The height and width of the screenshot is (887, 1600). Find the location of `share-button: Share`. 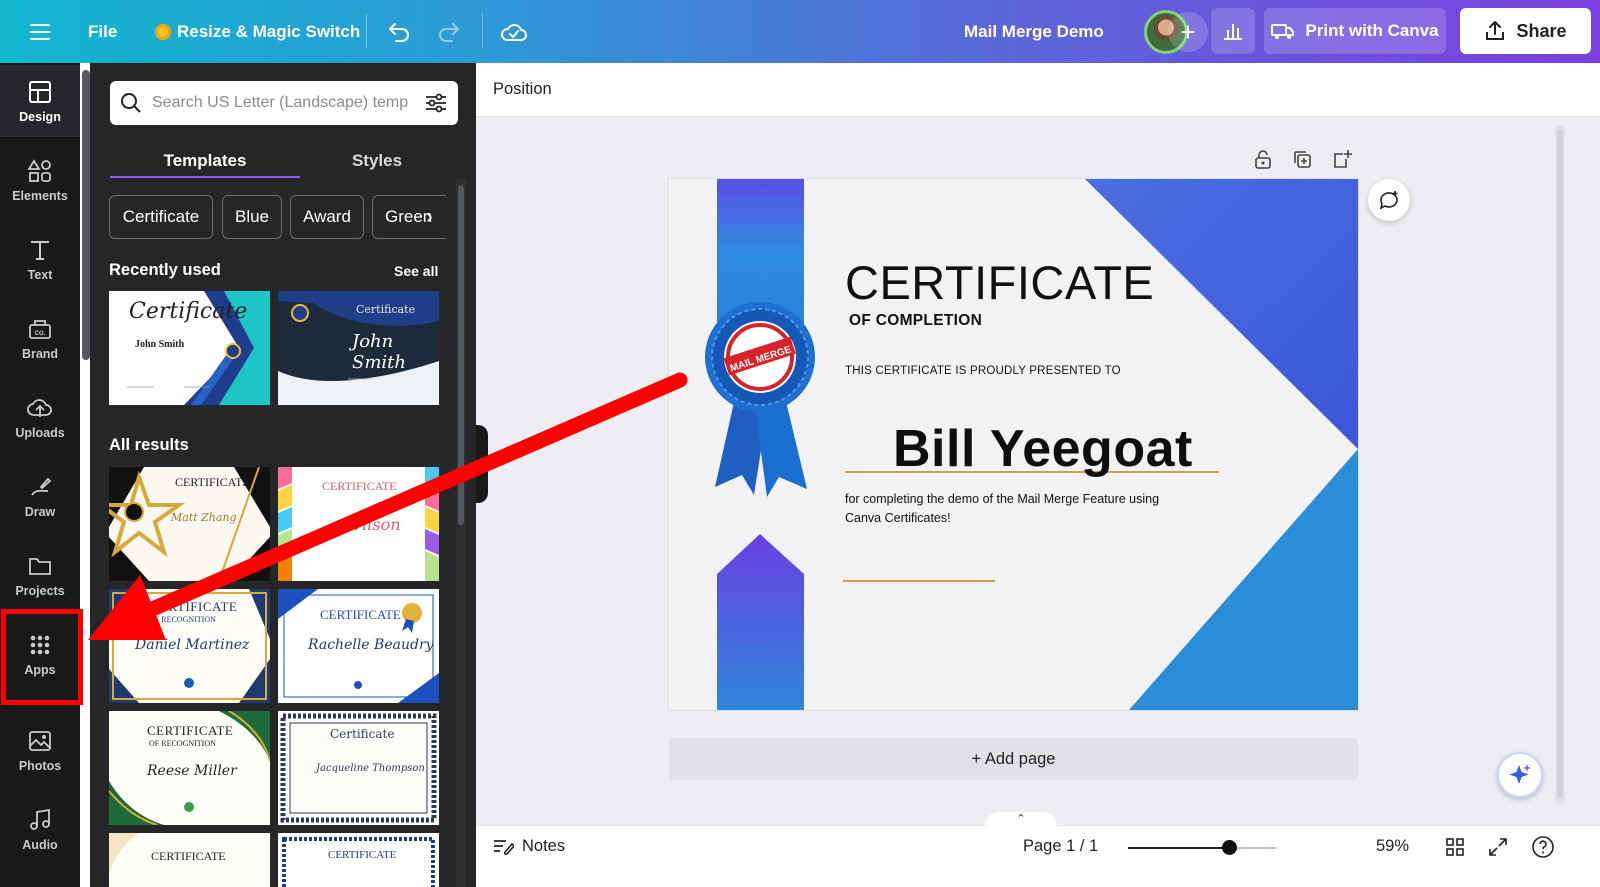

share-button: Share is located at coordinates (1525, 31).